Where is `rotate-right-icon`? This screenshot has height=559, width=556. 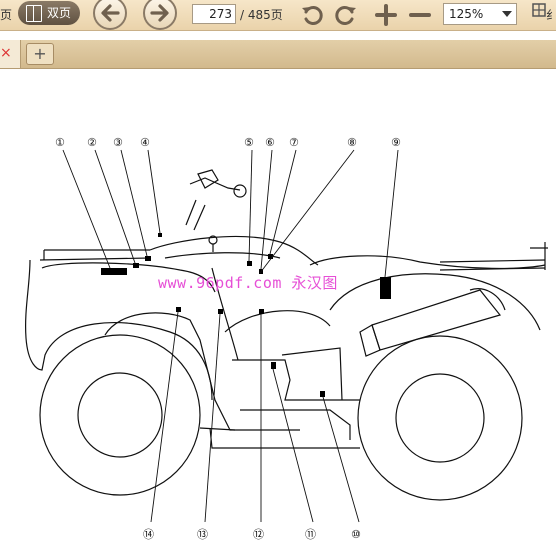 rotate-right-icon is located at coordinates (346, 15).